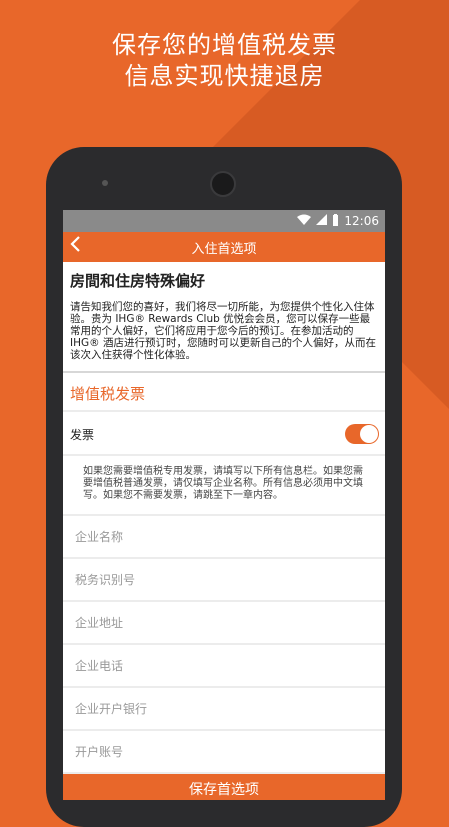  What do you see at coordinates (369, 434) in the screenshot?
I see `toggle-knob` at bounding box center [369, 434].